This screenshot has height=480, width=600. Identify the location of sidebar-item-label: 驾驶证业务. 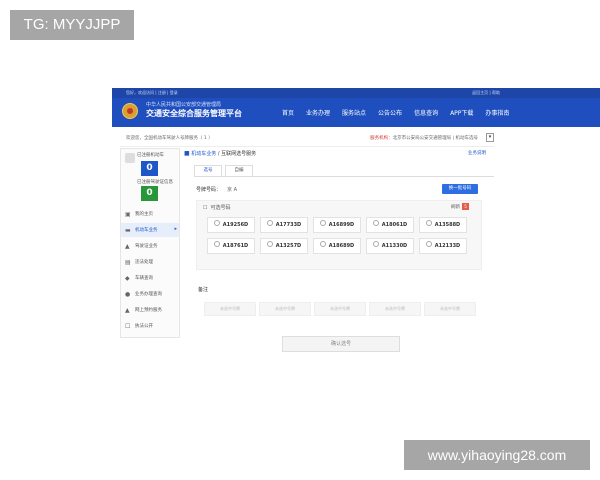
(146, 246).